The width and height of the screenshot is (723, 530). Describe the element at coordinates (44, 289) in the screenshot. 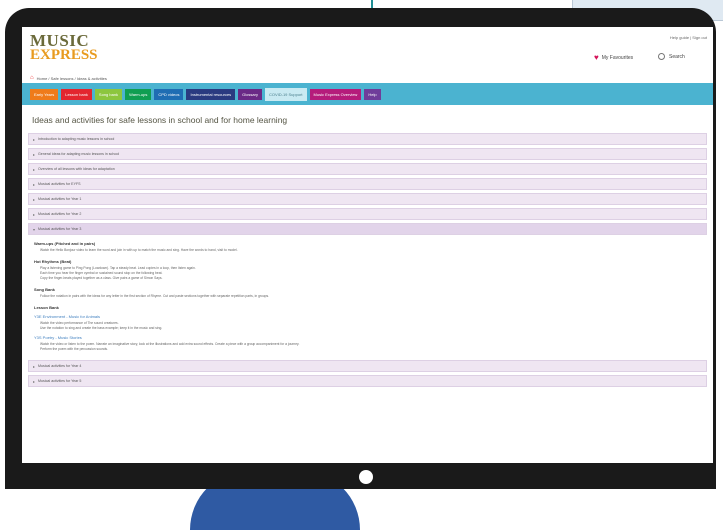

I see `section-heading: Song Bank` at that location.